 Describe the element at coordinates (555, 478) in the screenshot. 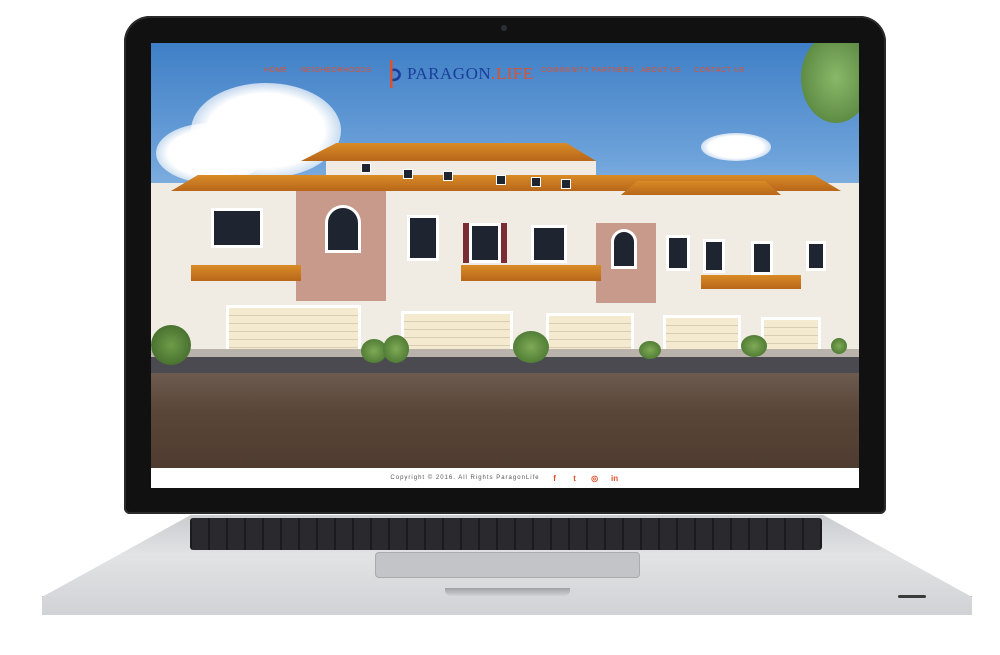

I see `facebook-icon: f` at that location.